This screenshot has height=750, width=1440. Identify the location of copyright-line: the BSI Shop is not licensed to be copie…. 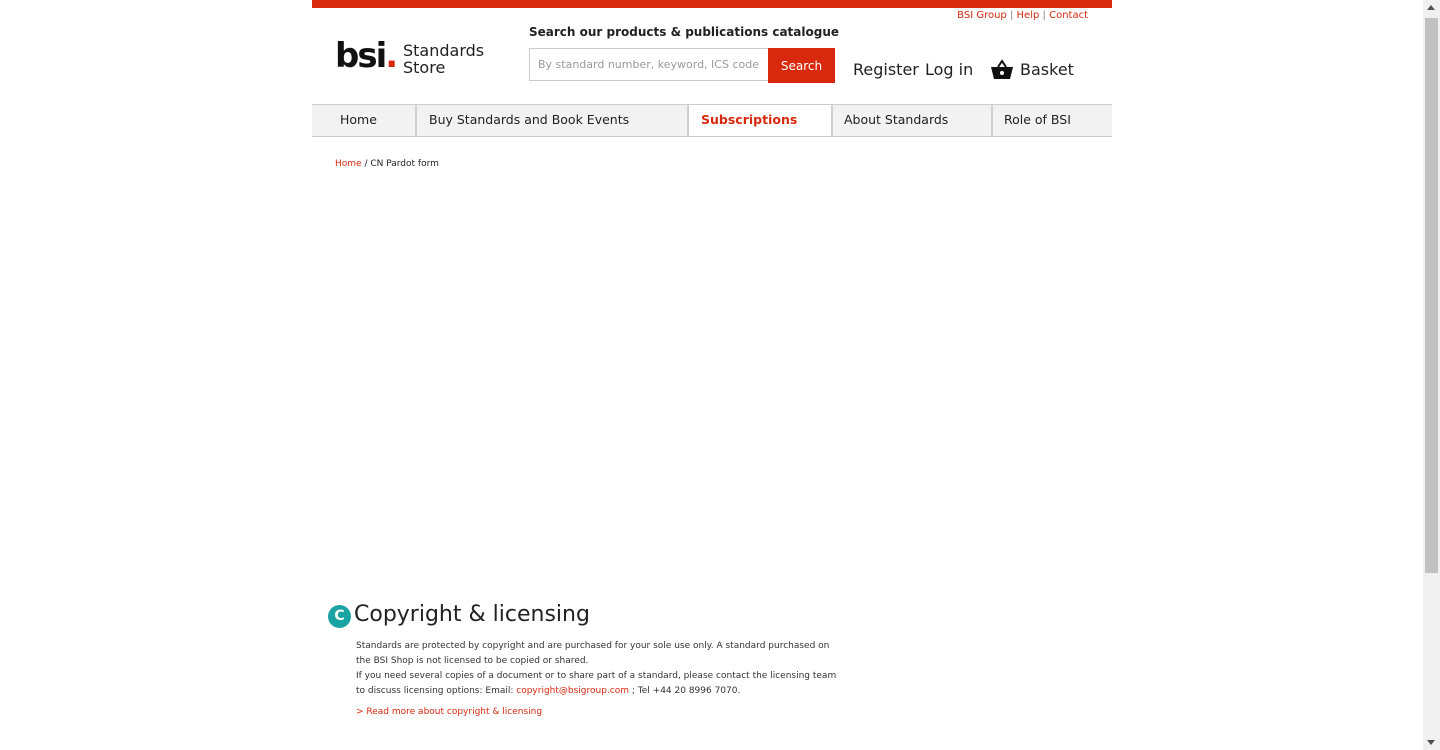
(472, 661).